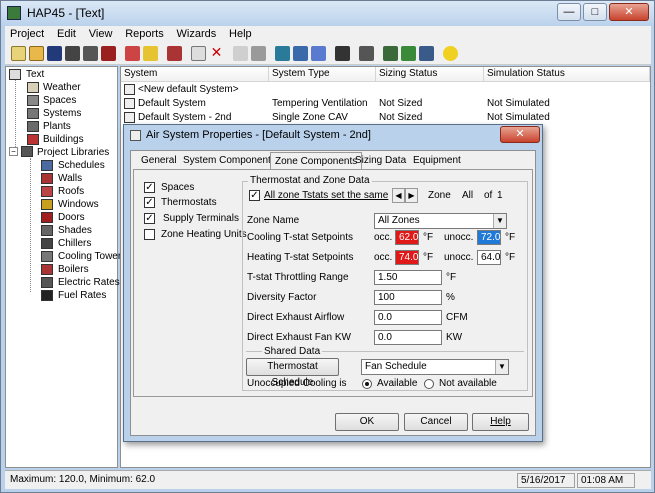 The image size is (655, 493). I want to click on collapse-icon: −, so click(13, 151).